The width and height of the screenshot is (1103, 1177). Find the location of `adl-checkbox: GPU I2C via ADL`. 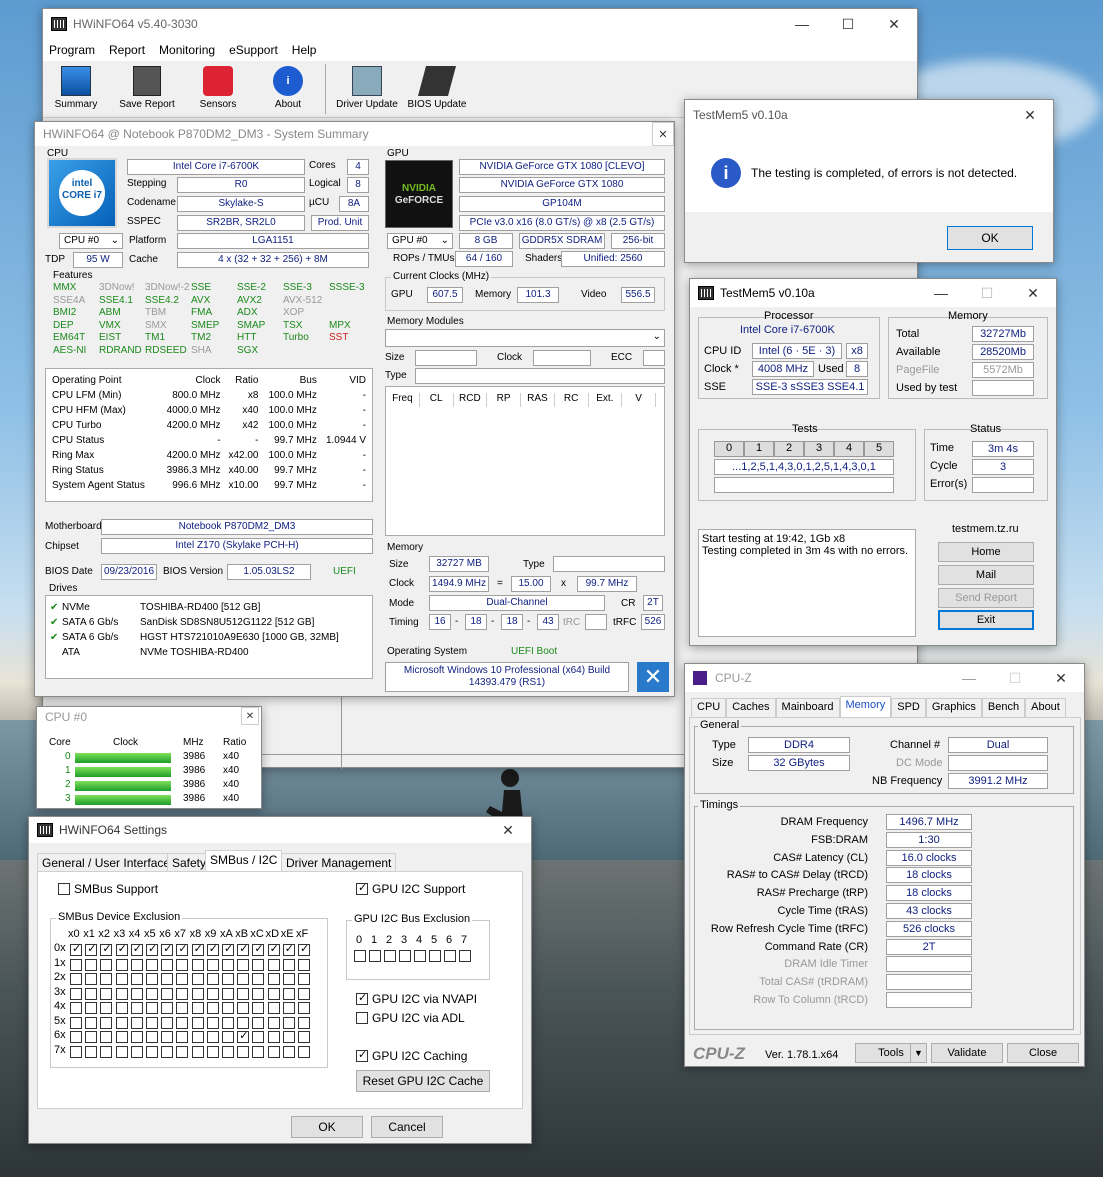

adl-checkbox: GPU I2C via ADL is located at coordinates (410, 1018).